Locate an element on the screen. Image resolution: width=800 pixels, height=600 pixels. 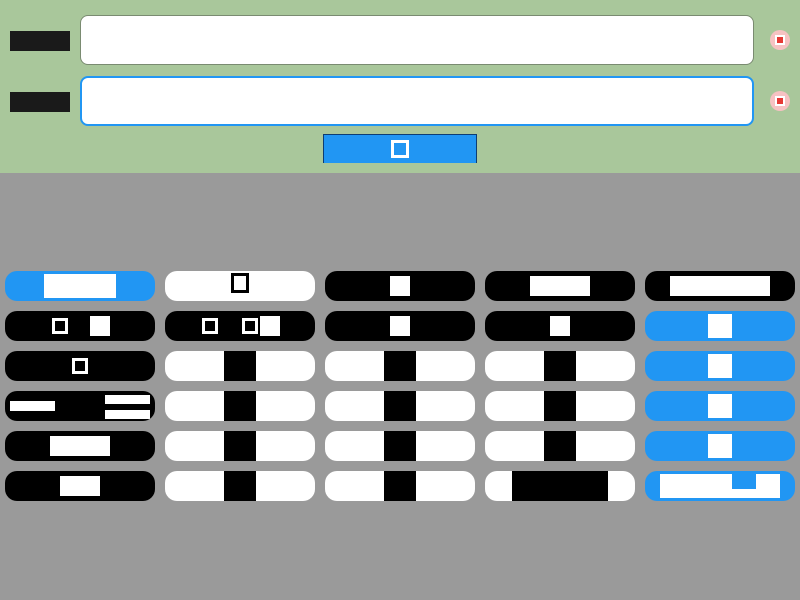
key-r5c2 is located at coordinates (240, 446).